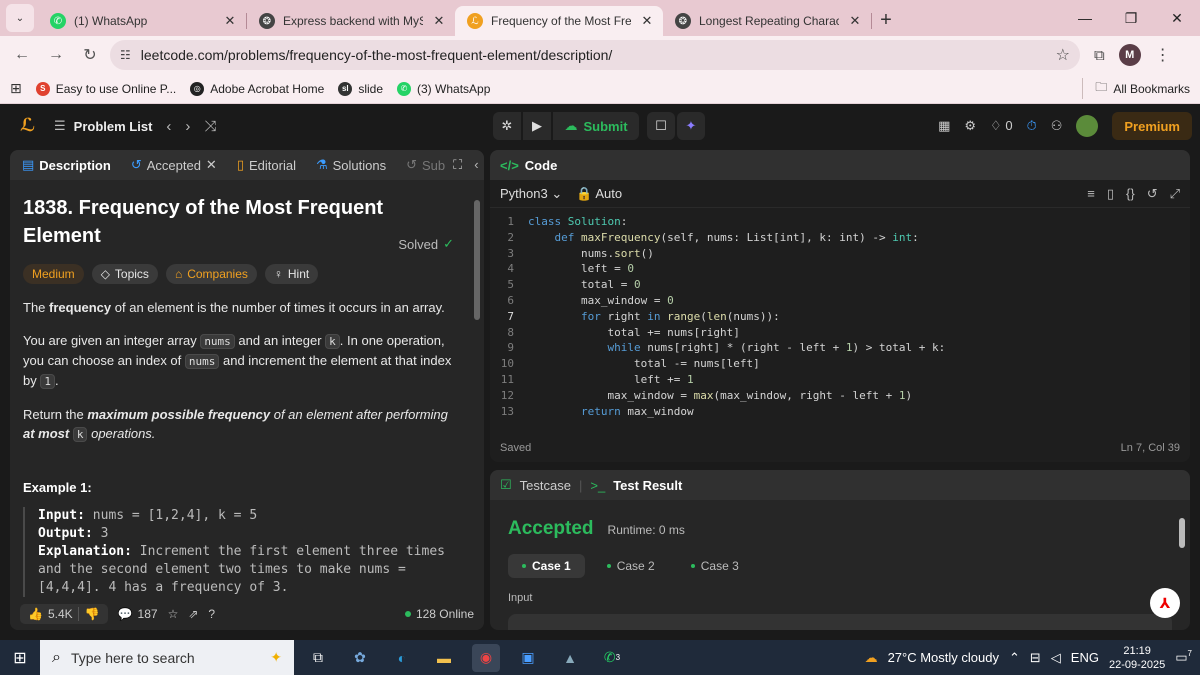 The image size is (1200, 675). What do you see at coordinates (142, 21) in the screenshot?
I see `browser-tab-whatsapp: ✆ (1) WhatsApp ✕` at bounding box center [142, 21].